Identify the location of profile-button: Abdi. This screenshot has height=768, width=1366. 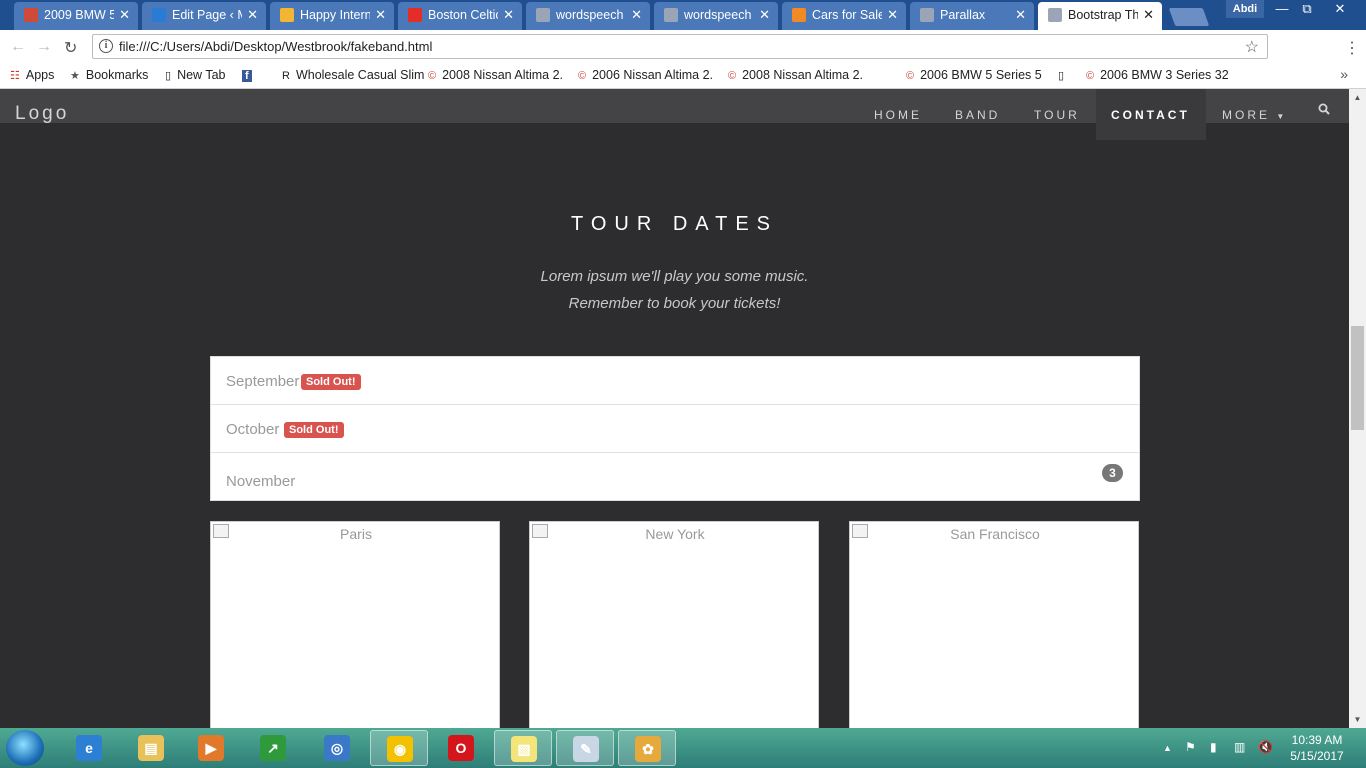
(1245, 9).